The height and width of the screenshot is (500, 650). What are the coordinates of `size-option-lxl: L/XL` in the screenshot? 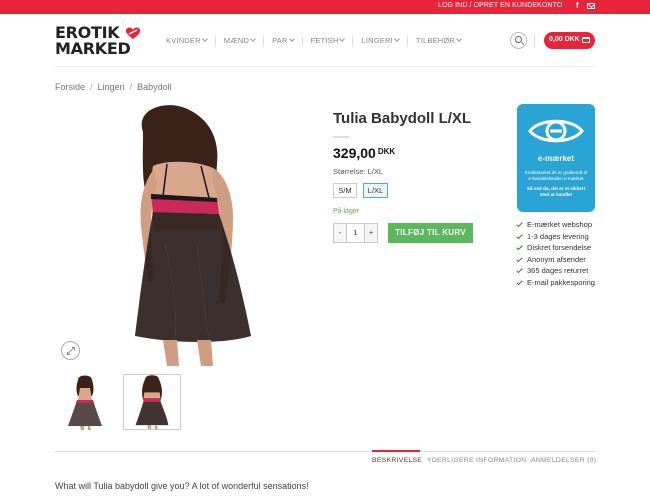 It's located at (375, 190).